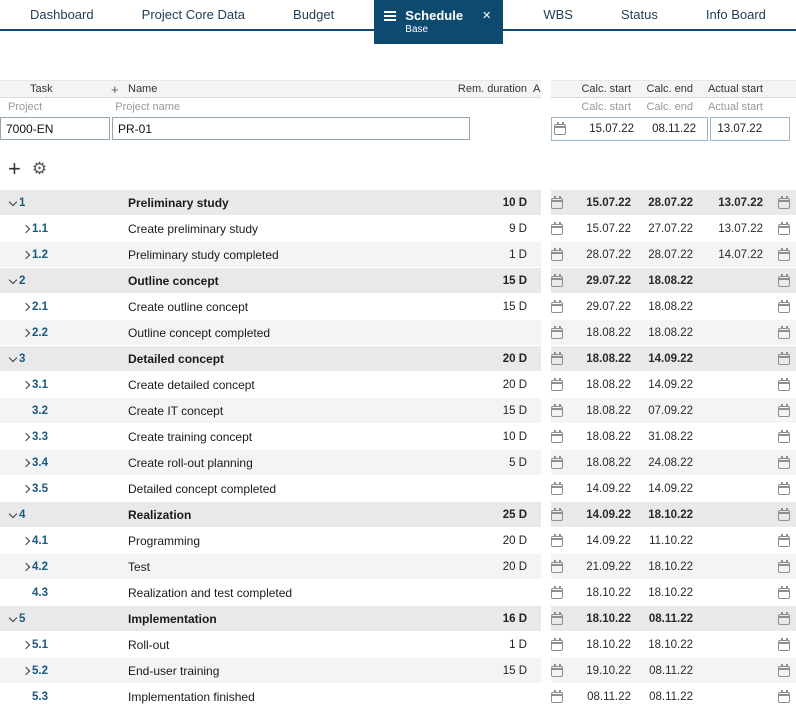 The image size is (796, 725). I want to click on project-calc-start: 15.07.22, so click(603, 129).